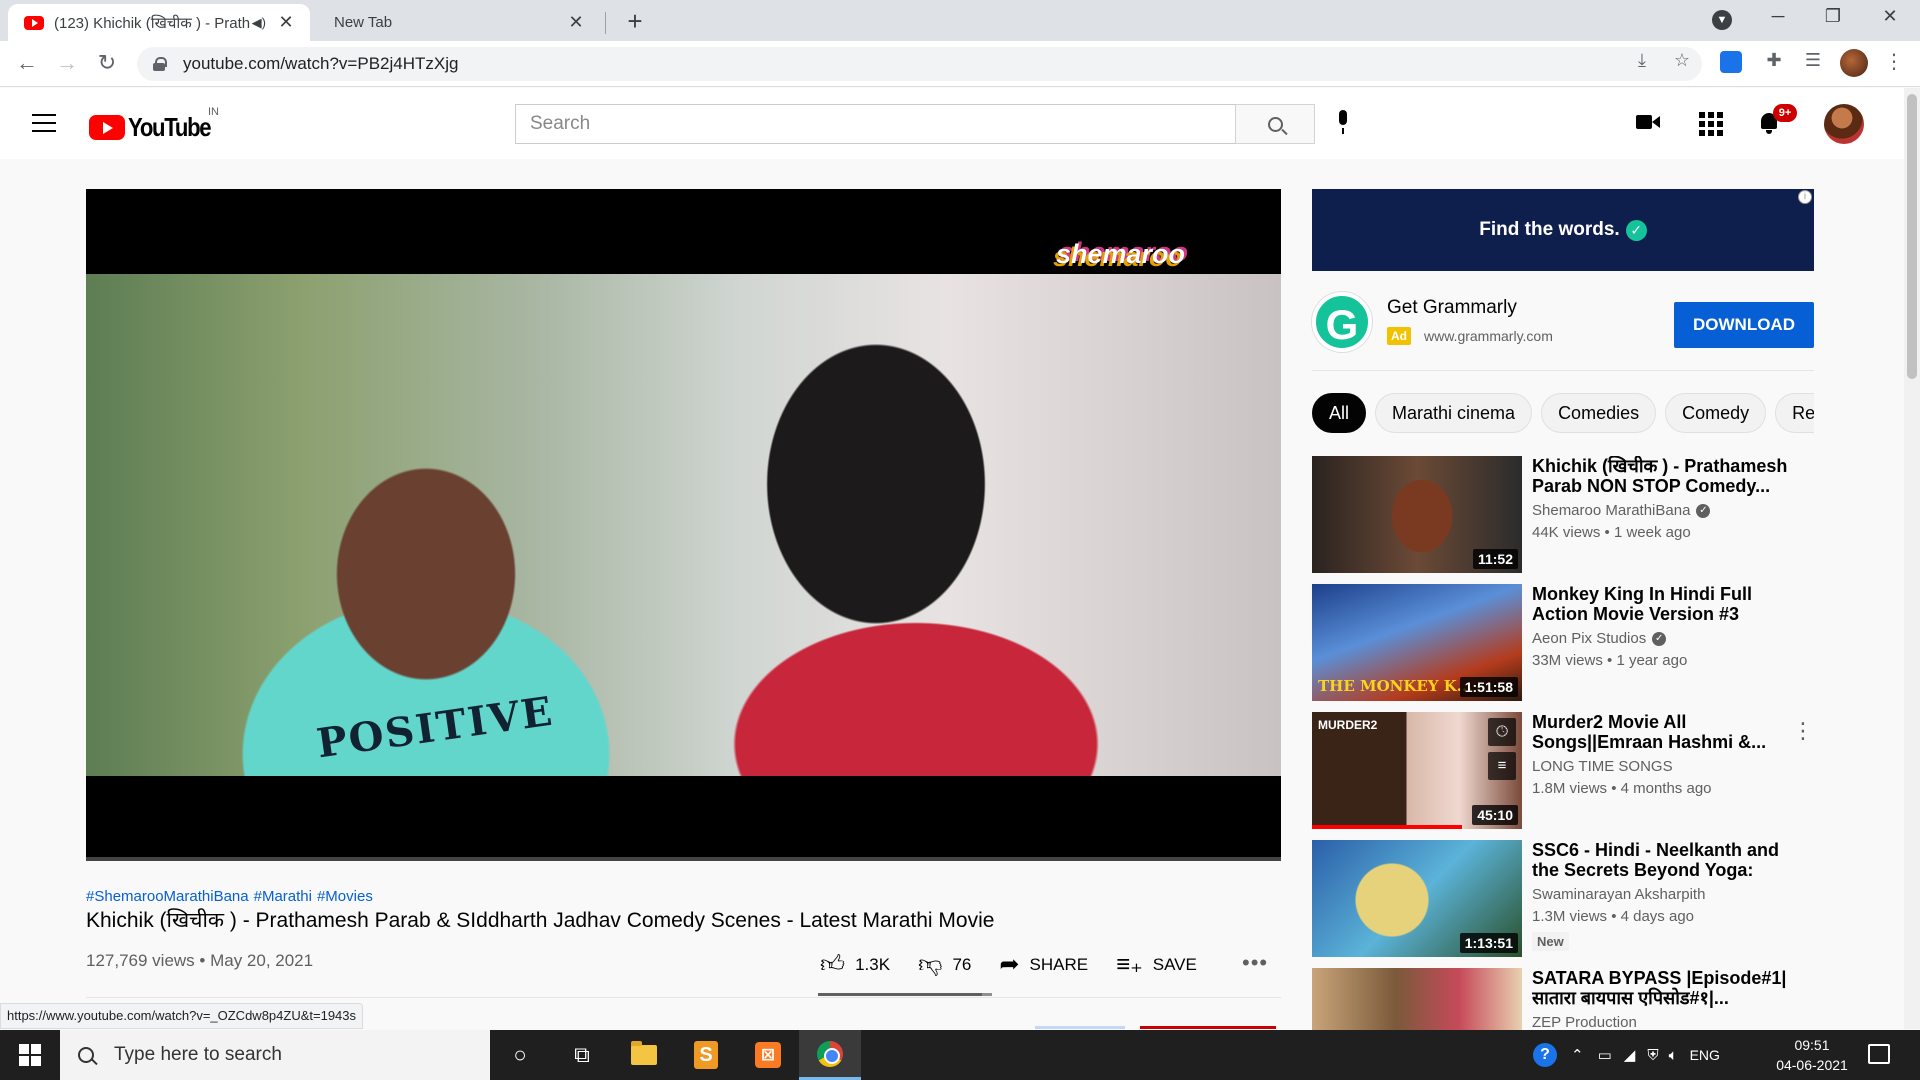 Image resolution: width=1920 pixels, height=1080 pixels. What do you see at coordinates (1208, 1027) in the screenshot?
I see `subscribe-button-edge` at bounding box center [1208, 1027].